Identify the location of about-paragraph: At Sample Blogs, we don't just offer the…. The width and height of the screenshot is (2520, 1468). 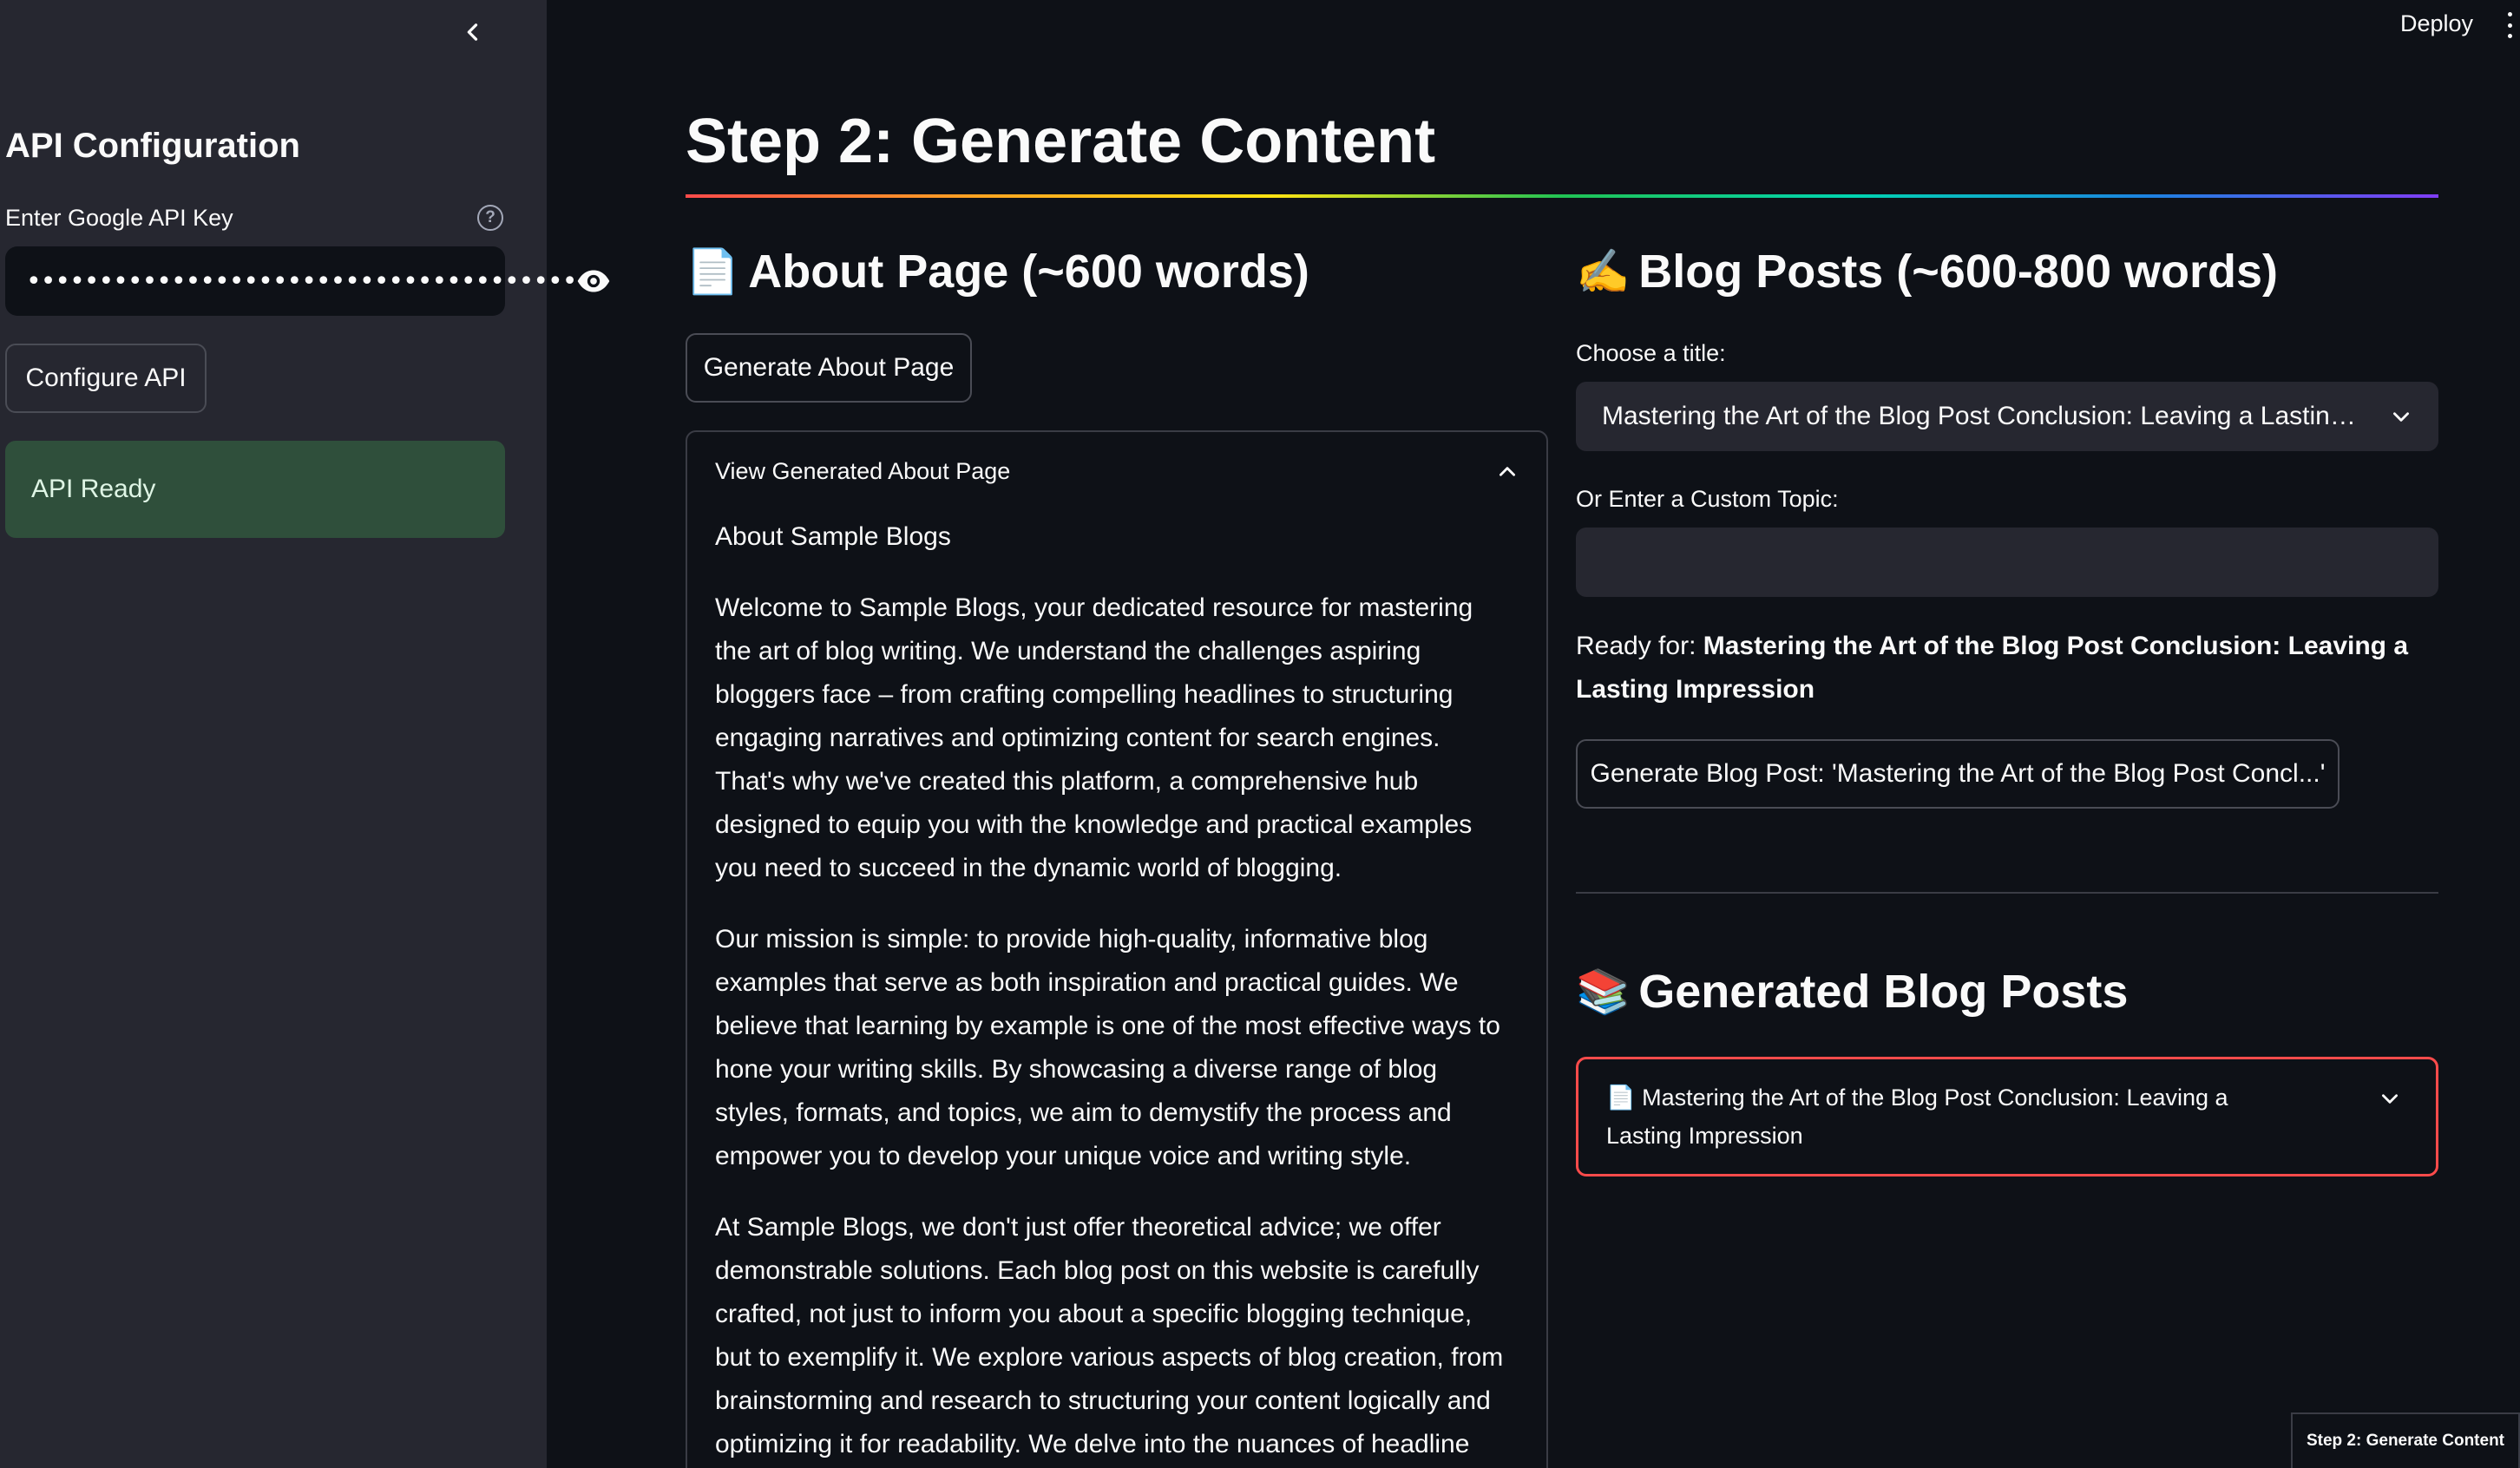
(1109, 1335).